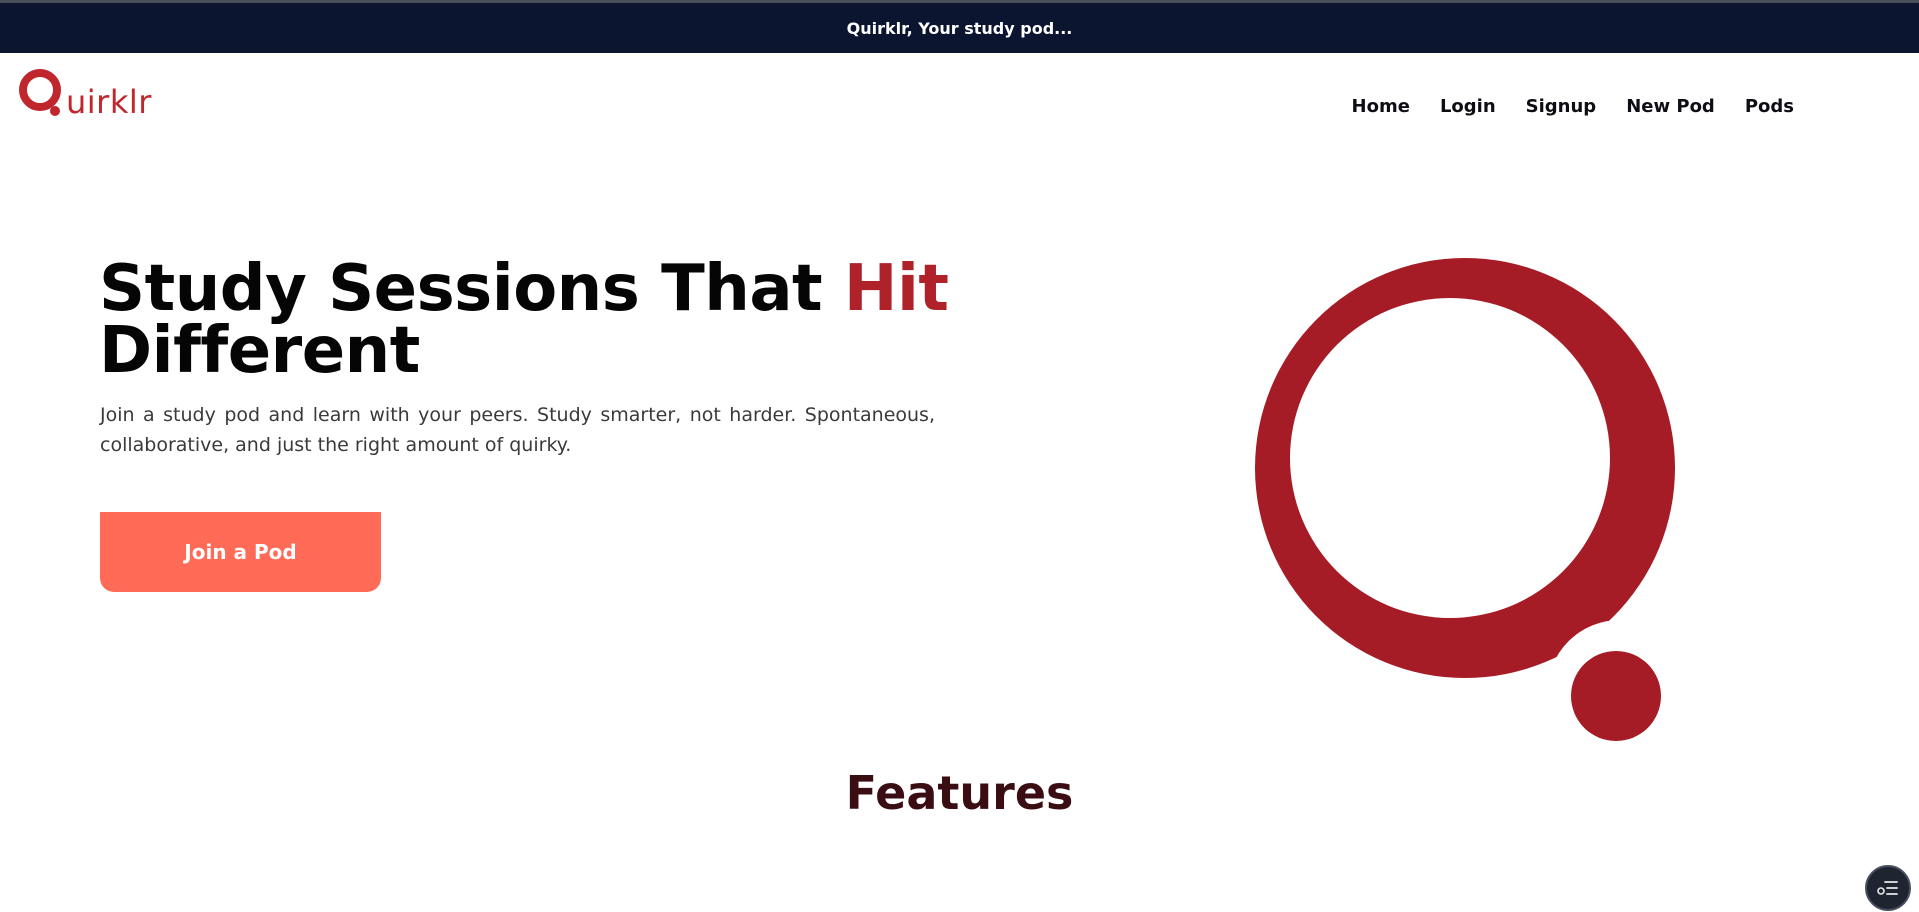 This screenshot has width=1919, height=912. What do you see at coordinates (109, 102) in the screenshot?
I see `logo-text: uirklr` at bounding box center [109, 102].